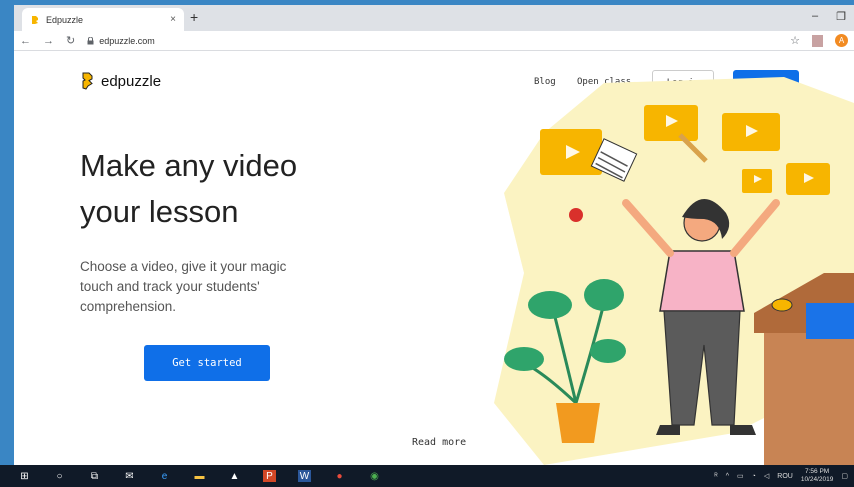  What do you see at coordinates (234, 476) in the screenshot?
I see `photos-icon: ▲` at bounding box center [234, 476].